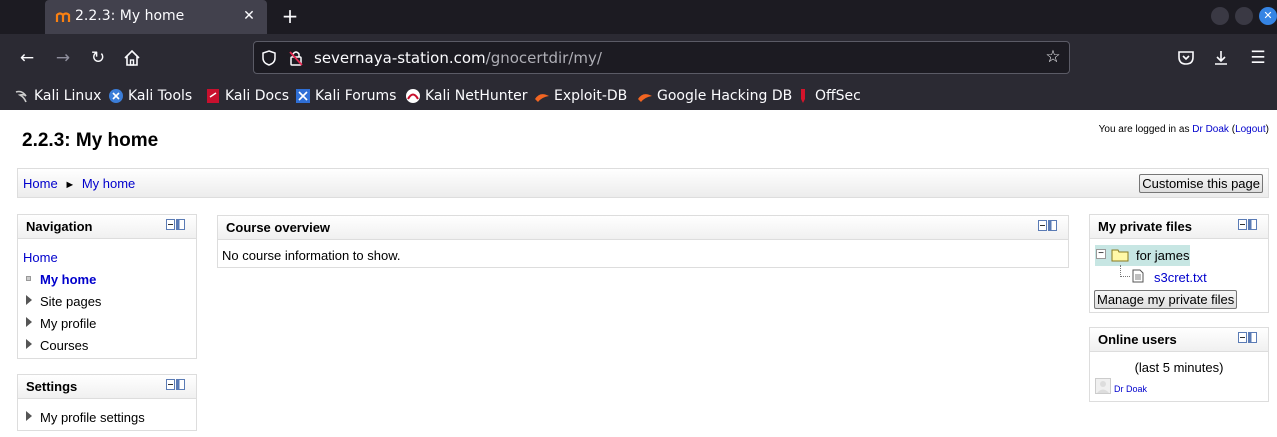 The width and height of the screenshot is (1277, 437). I want to click on bookmark-star-icon: ☆, so click(1053, 57).